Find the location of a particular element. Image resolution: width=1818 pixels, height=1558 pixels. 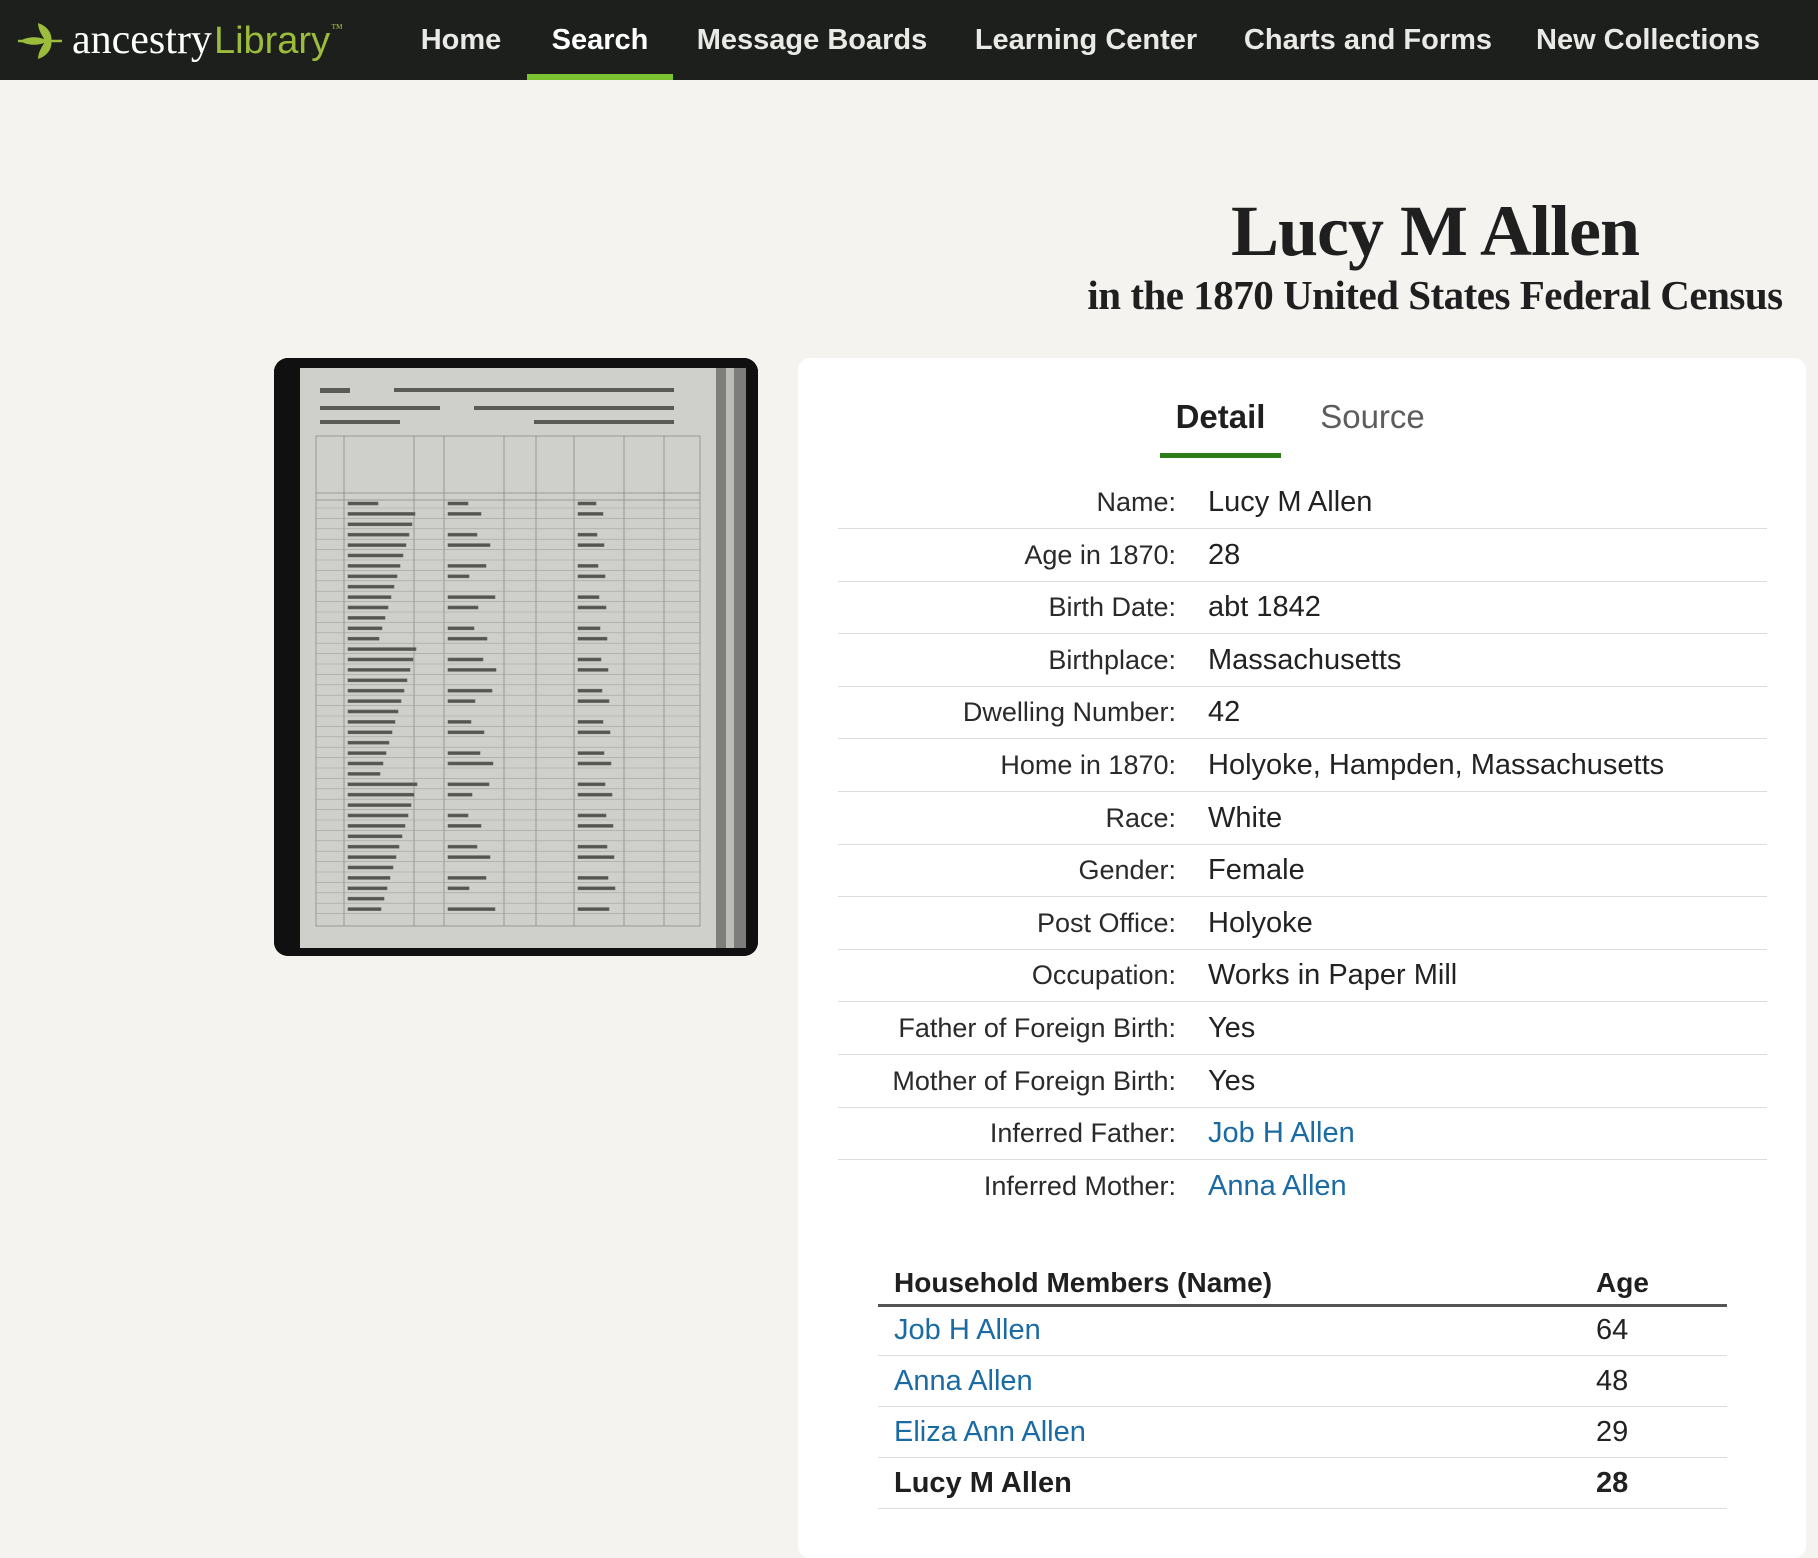

detail-row: Inferred Father: Job H Allen is located at coordinates (1302, 1133).